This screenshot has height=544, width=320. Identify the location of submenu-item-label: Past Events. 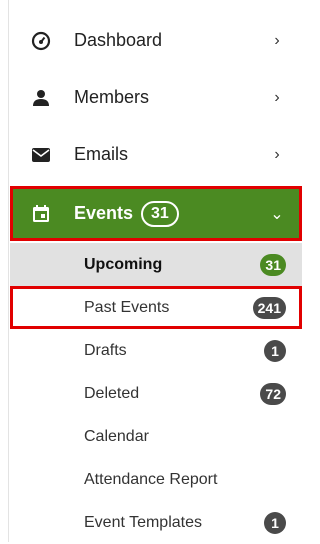
(127, 307).